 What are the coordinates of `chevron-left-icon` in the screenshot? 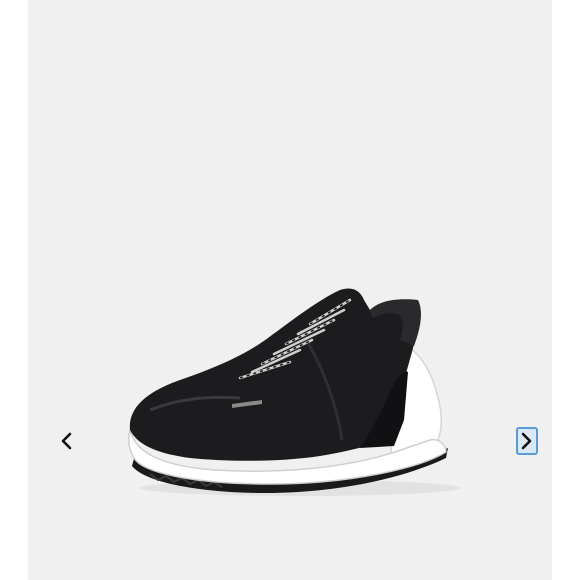 It's located at (66, 441).